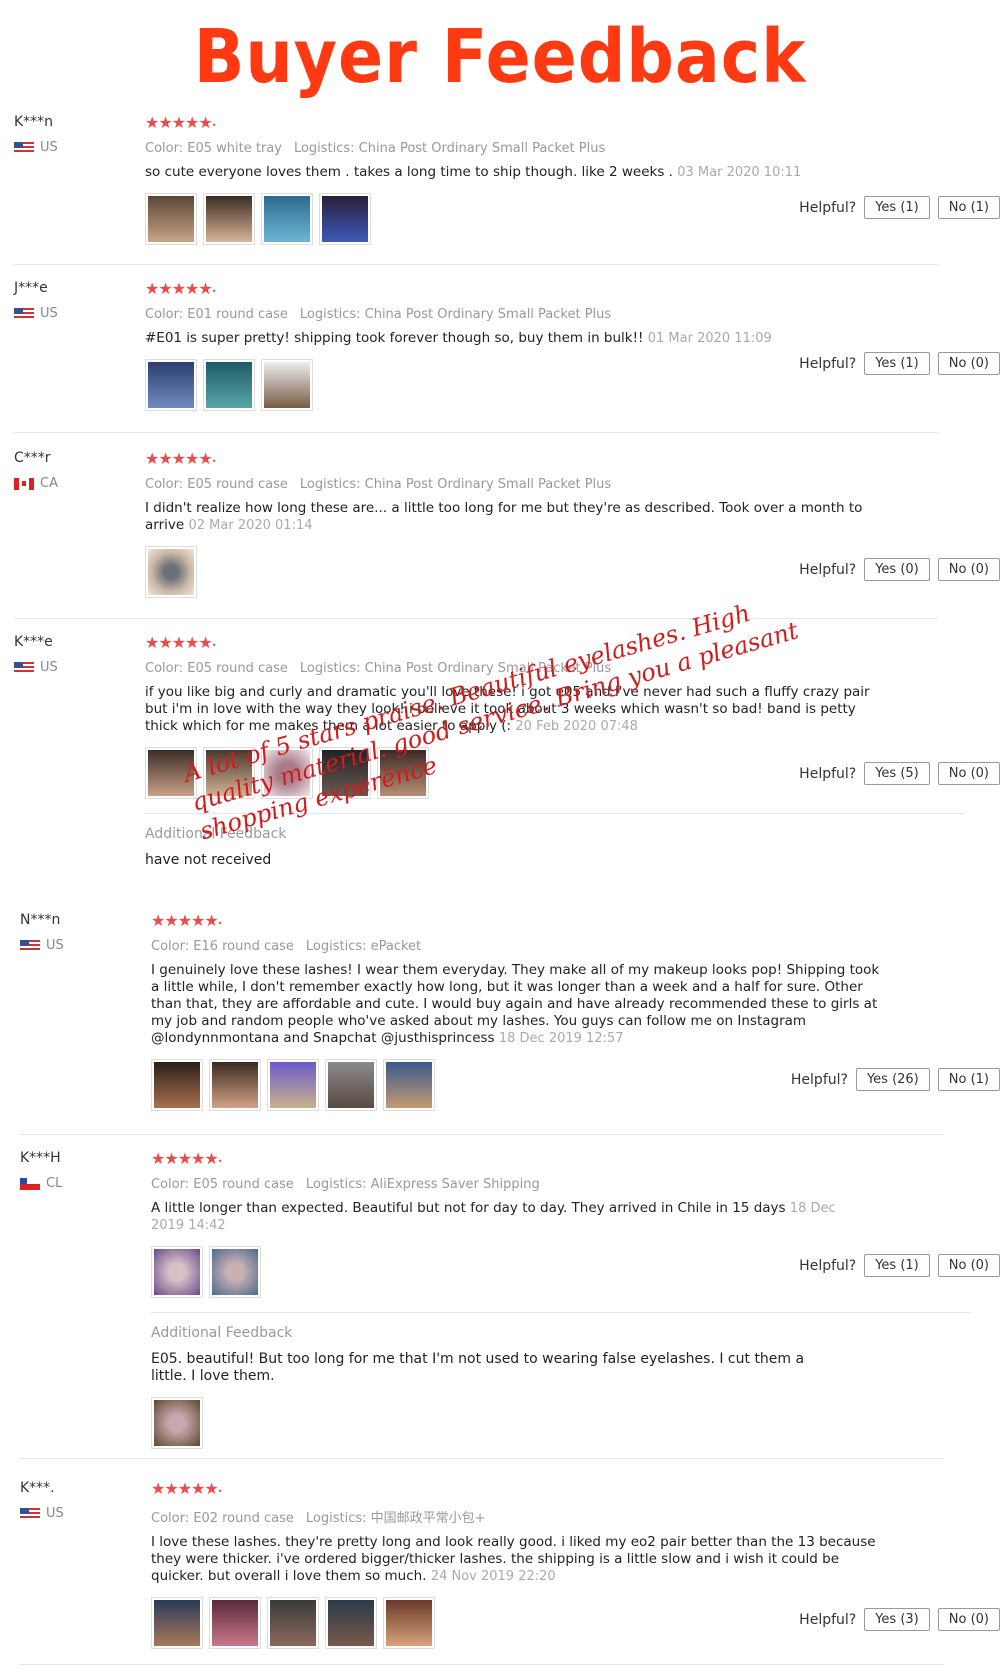  I want to click on logistics-info: Logistics: ePacket, so click(363, 946).